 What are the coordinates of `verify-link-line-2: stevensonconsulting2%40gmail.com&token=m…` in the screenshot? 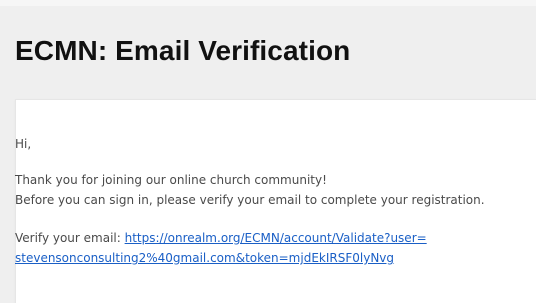 It's located at (204, 258).